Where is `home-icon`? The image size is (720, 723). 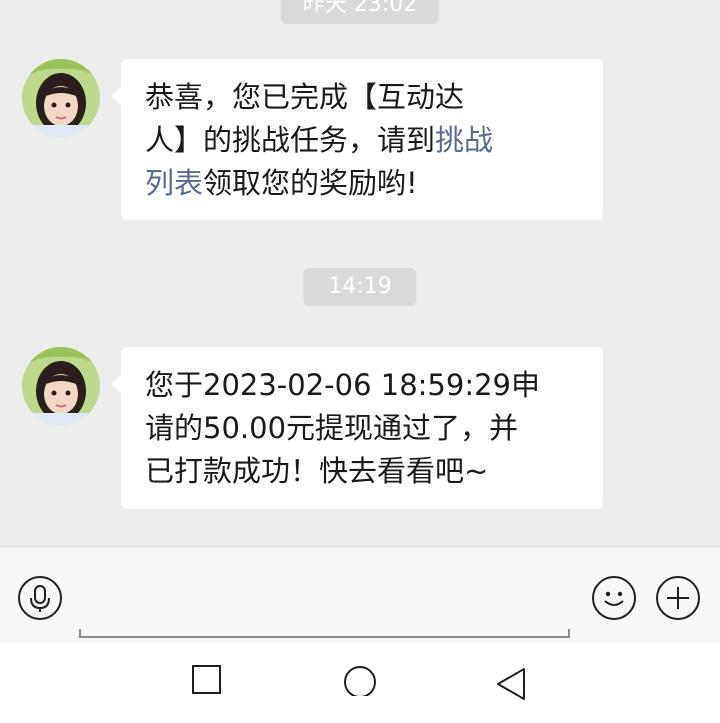 home-icon is located at coordinates (360, 678).